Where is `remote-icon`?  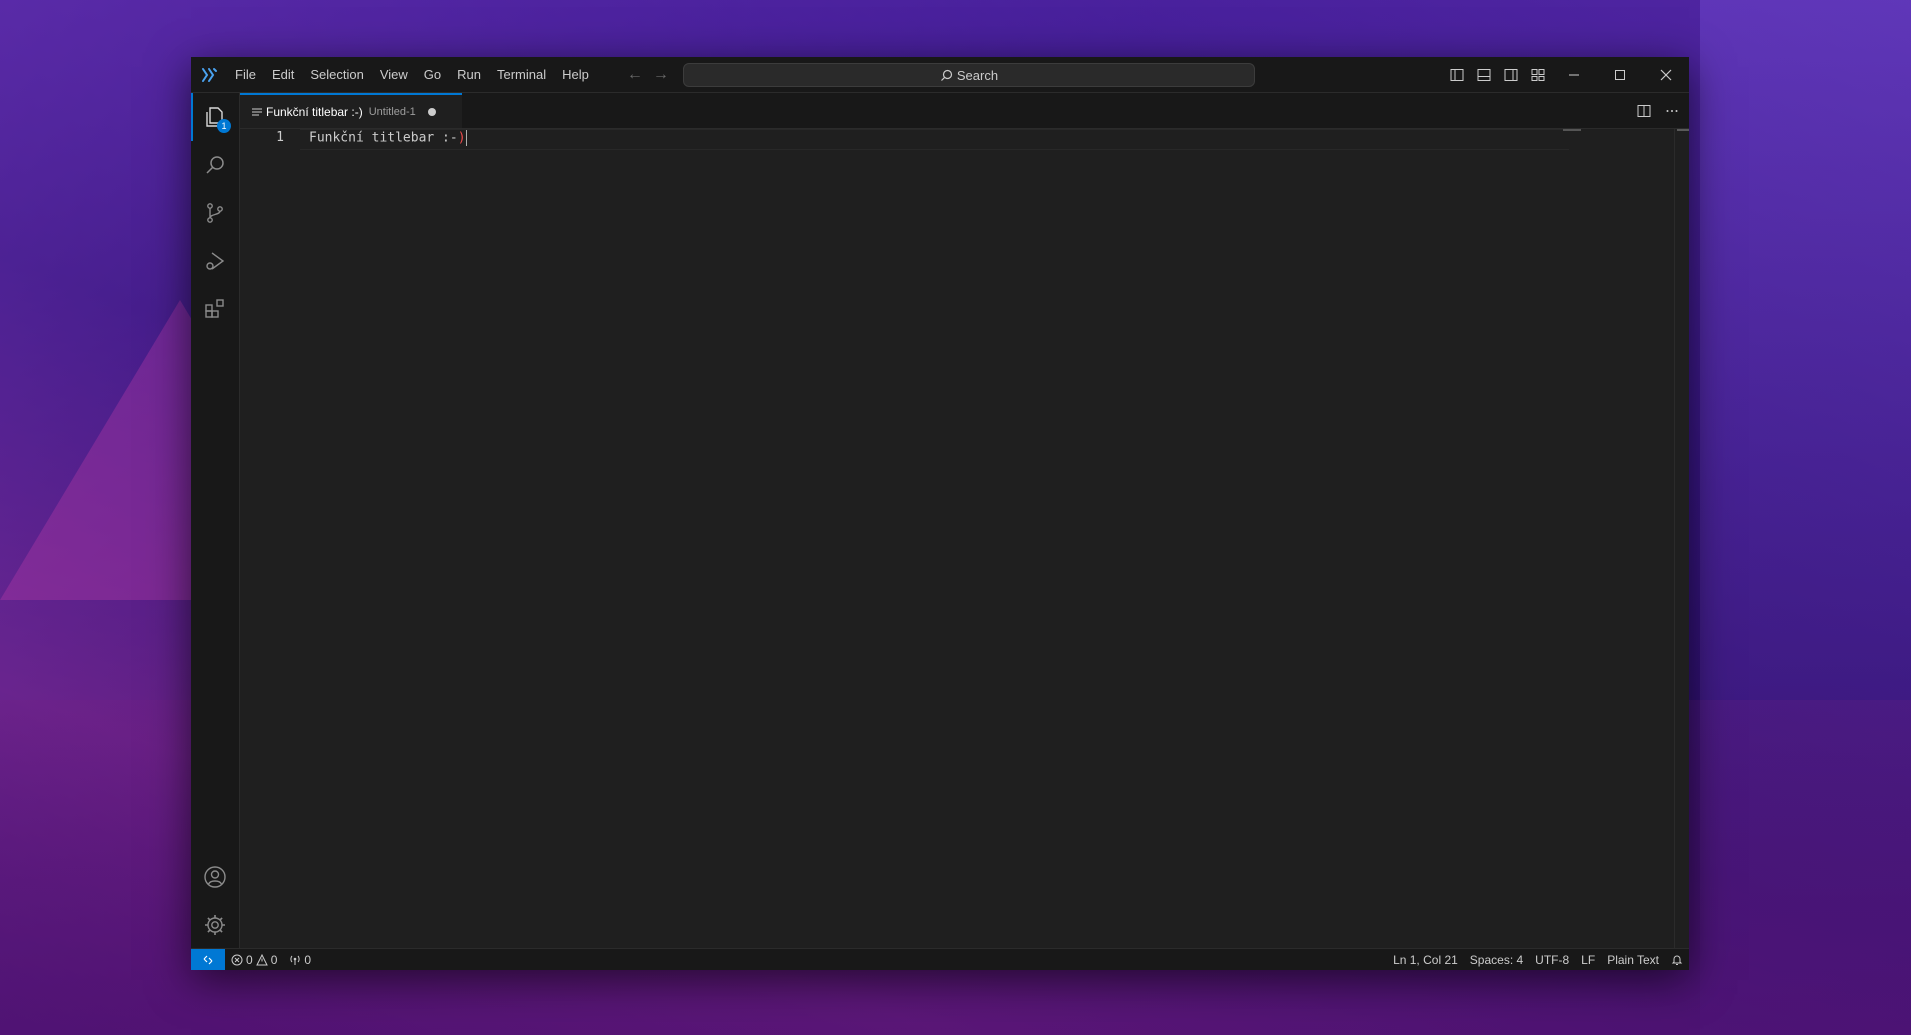
remote-icon is located at coordinates (208, 959).